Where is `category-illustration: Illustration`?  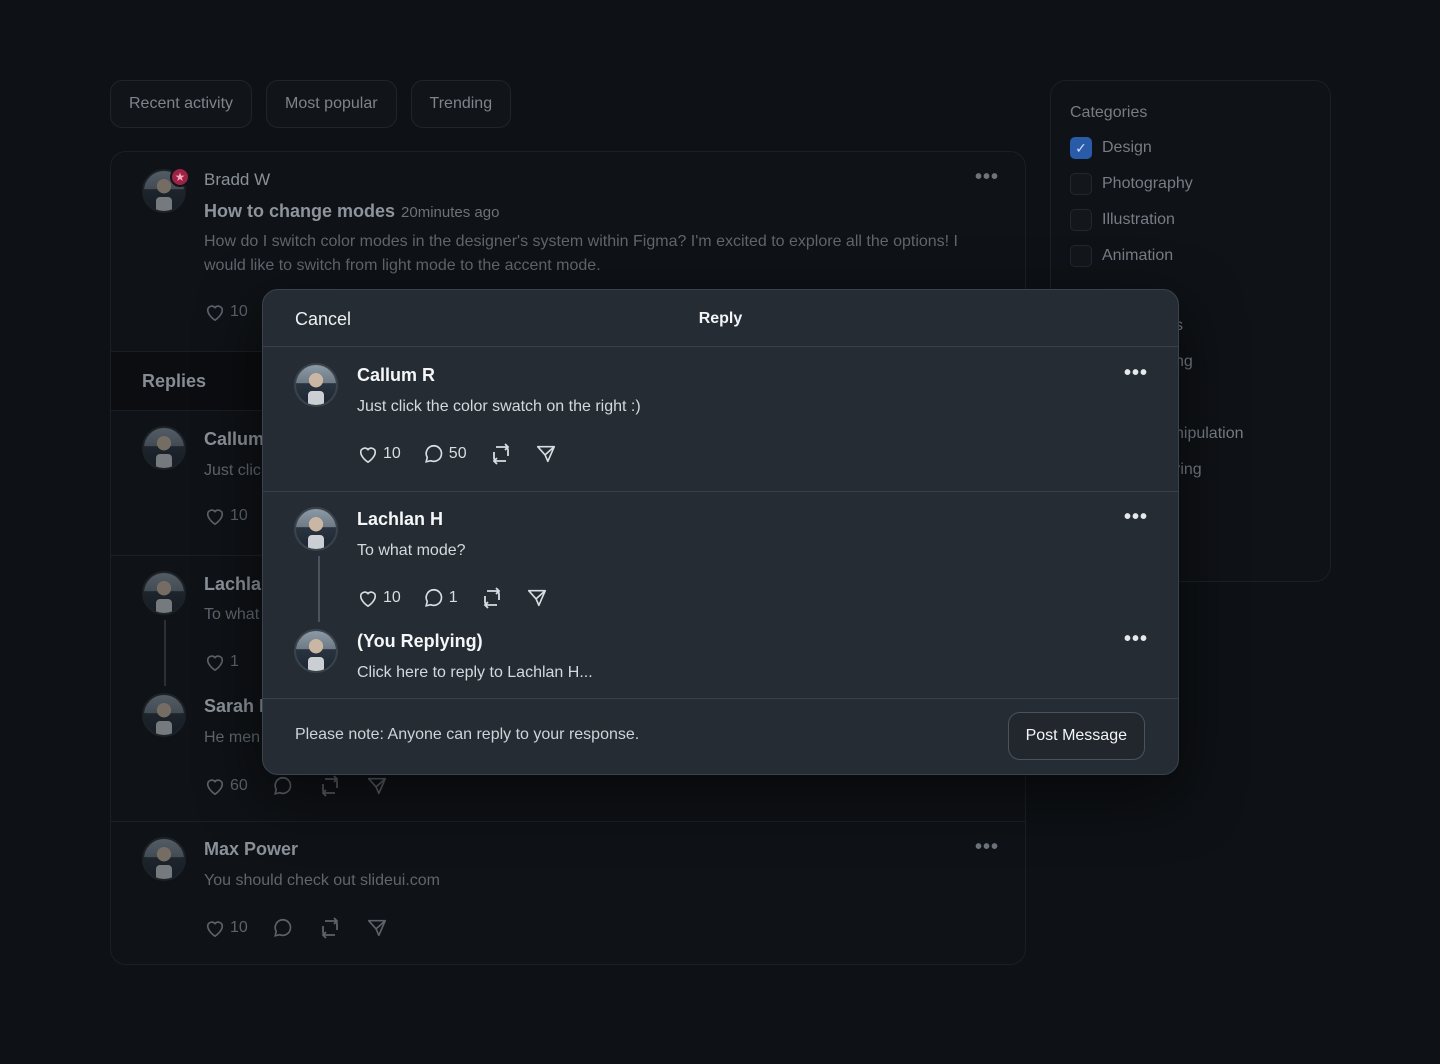
category-illustration: Illustration is located at coordinates (1122, 220).